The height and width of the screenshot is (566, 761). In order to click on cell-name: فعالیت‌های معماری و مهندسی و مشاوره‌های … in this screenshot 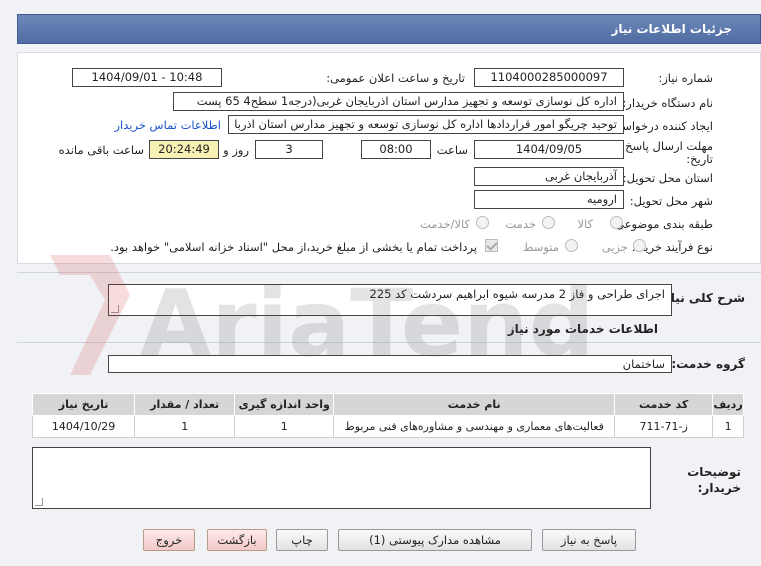, I will do `click(474, 426)`.